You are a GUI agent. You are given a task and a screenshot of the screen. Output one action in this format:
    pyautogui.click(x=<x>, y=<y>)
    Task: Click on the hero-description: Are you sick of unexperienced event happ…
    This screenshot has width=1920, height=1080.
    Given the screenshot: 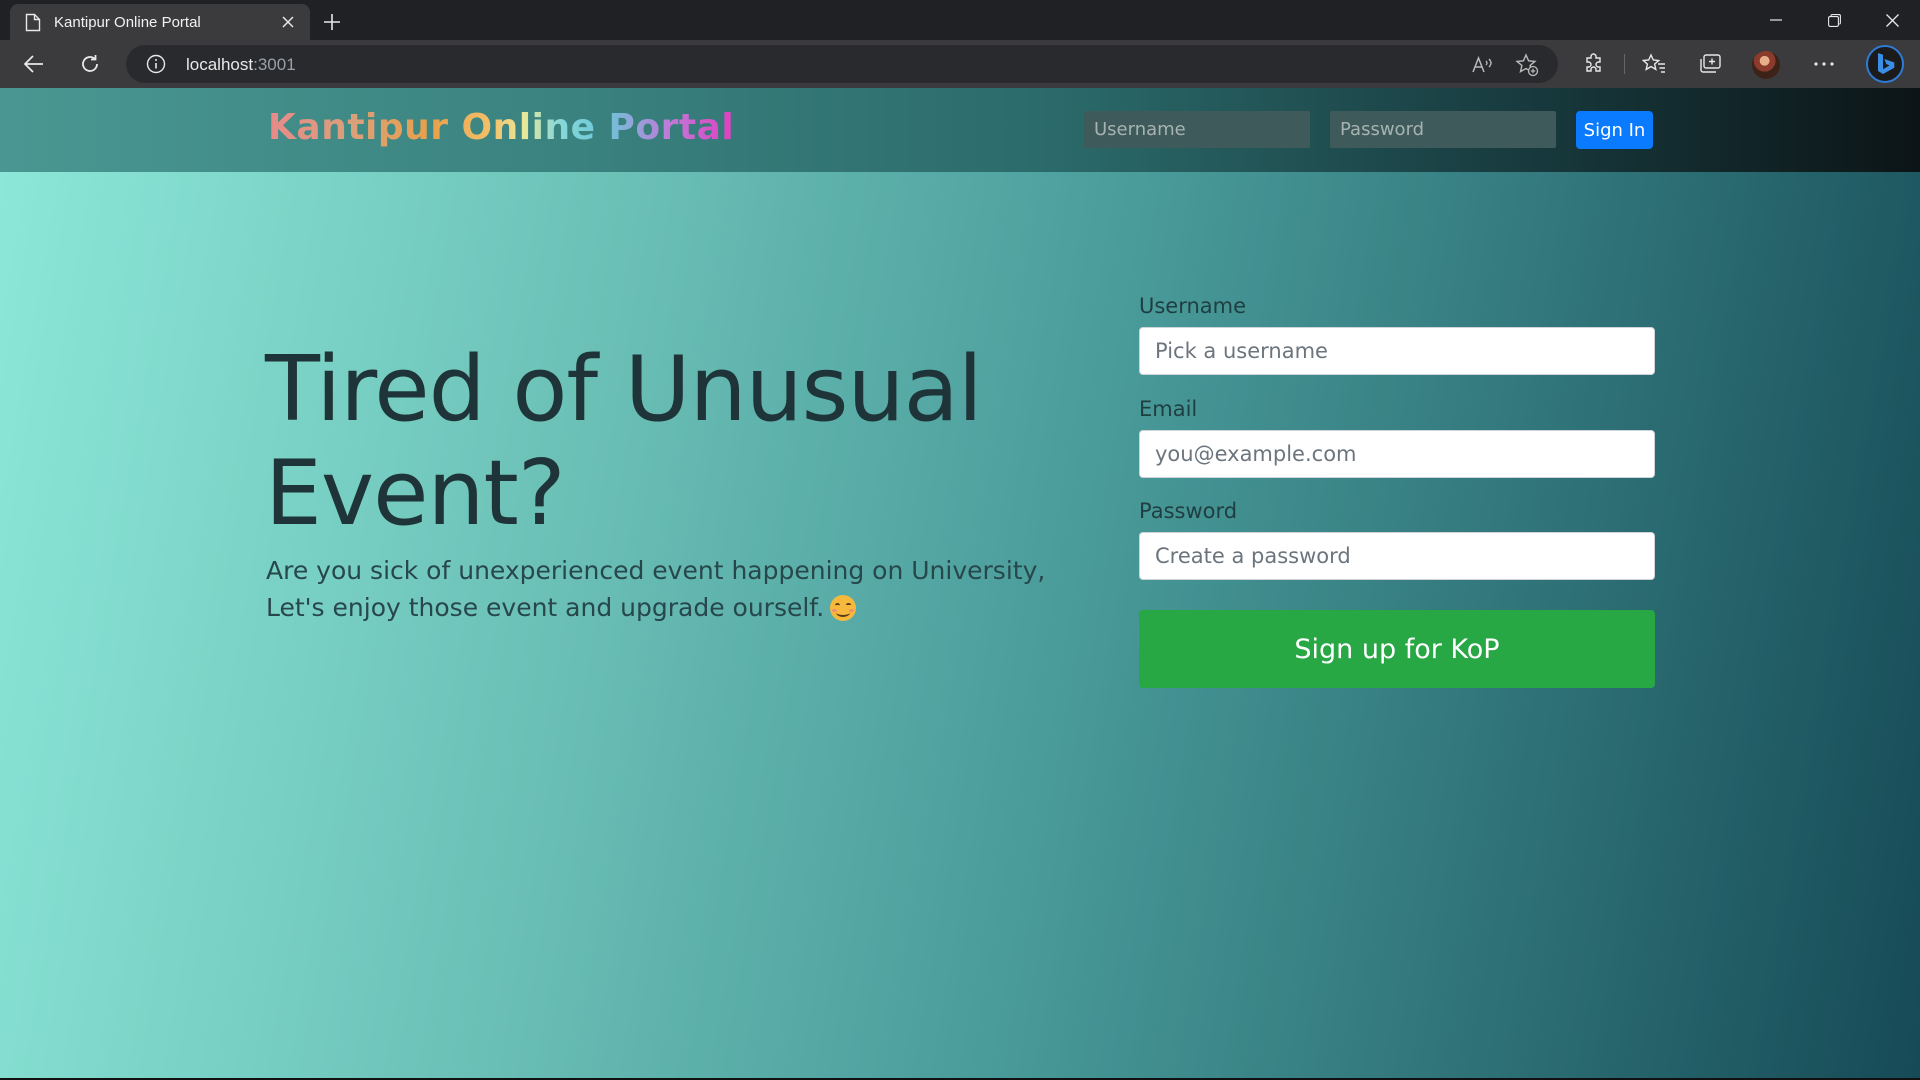 What is the action you would take?
    pyautogui.click(x=656, y=589)
    